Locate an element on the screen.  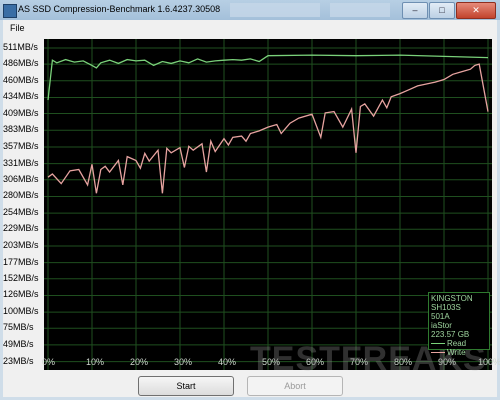
y-tick-label: 486MB/s is located at coordinates (21, 63).